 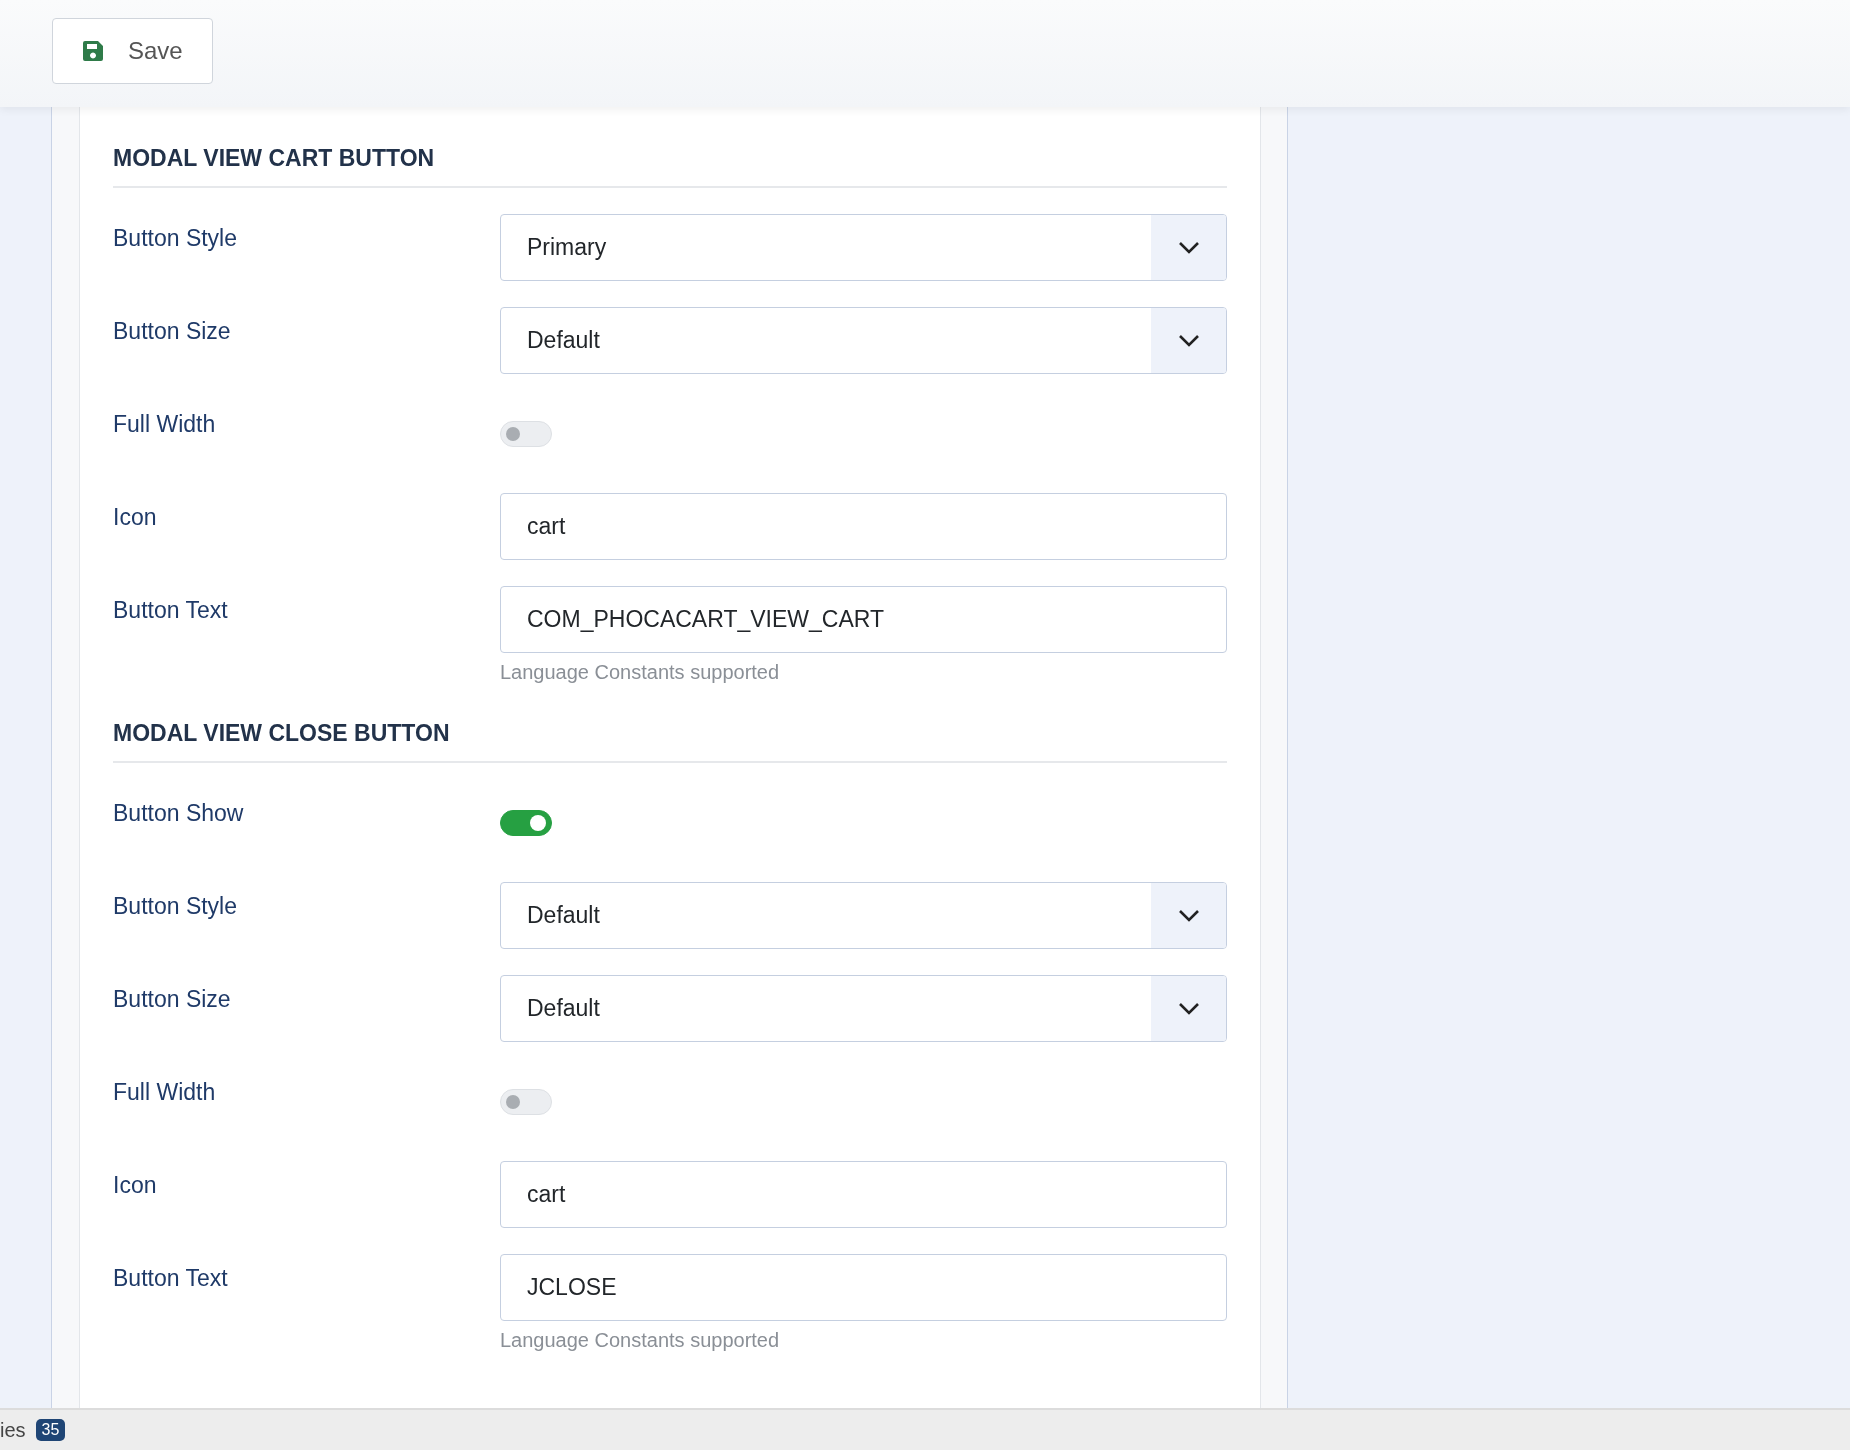 What do you see at coordinates (670, 723) in the screenshot?
I see `section-heading: MODAL VIEW CLOSE BUTTON` at bounding box center [670, 723].